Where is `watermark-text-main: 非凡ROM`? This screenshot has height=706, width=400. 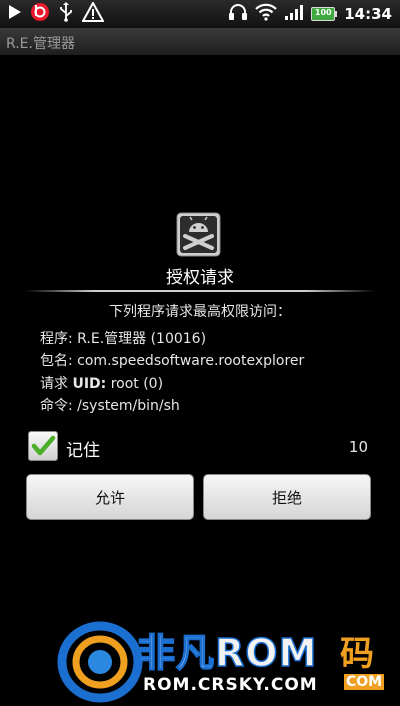
watermark-text-main: 非凡ROM is located at coordinates (227, 653).